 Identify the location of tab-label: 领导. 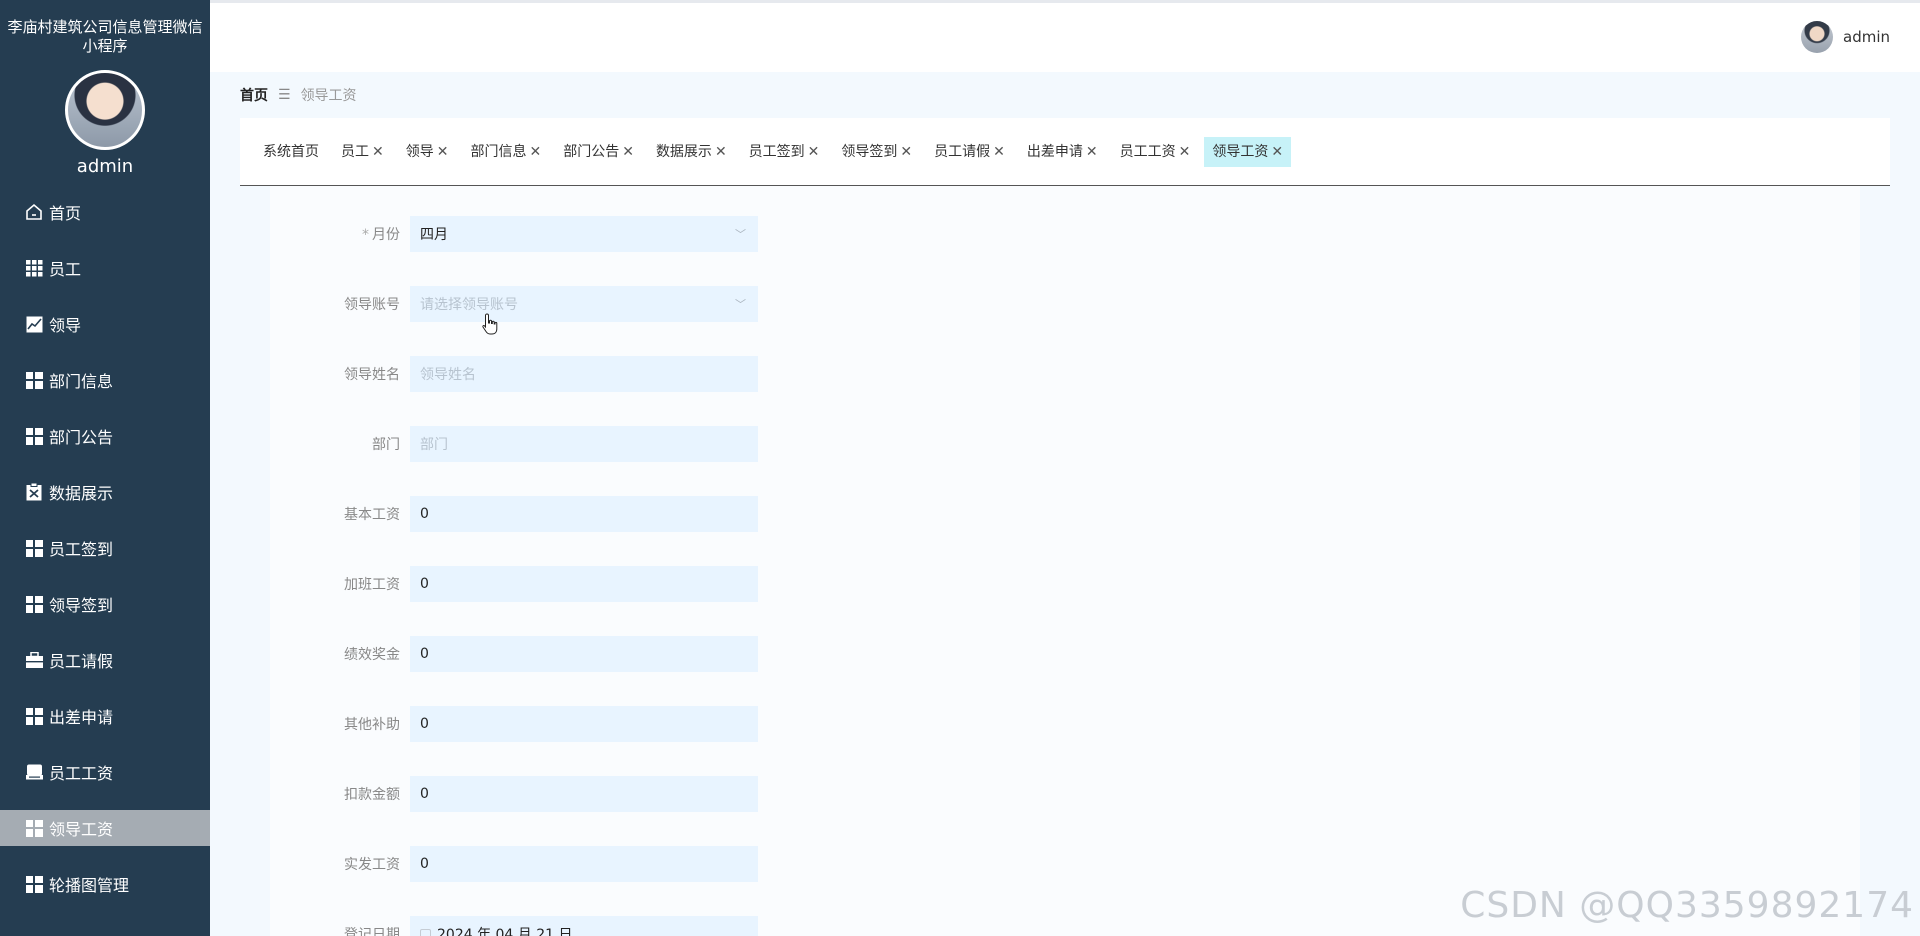
(419, 151).